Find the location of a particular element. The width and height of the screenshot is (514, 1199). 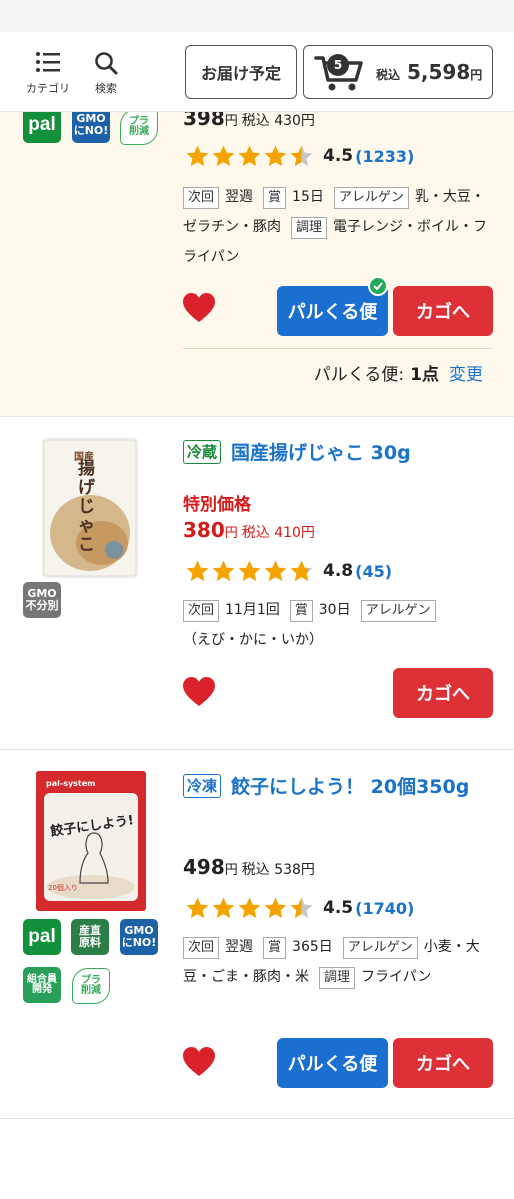

review-count-link: (1233) is located at coordinates (384, 156).